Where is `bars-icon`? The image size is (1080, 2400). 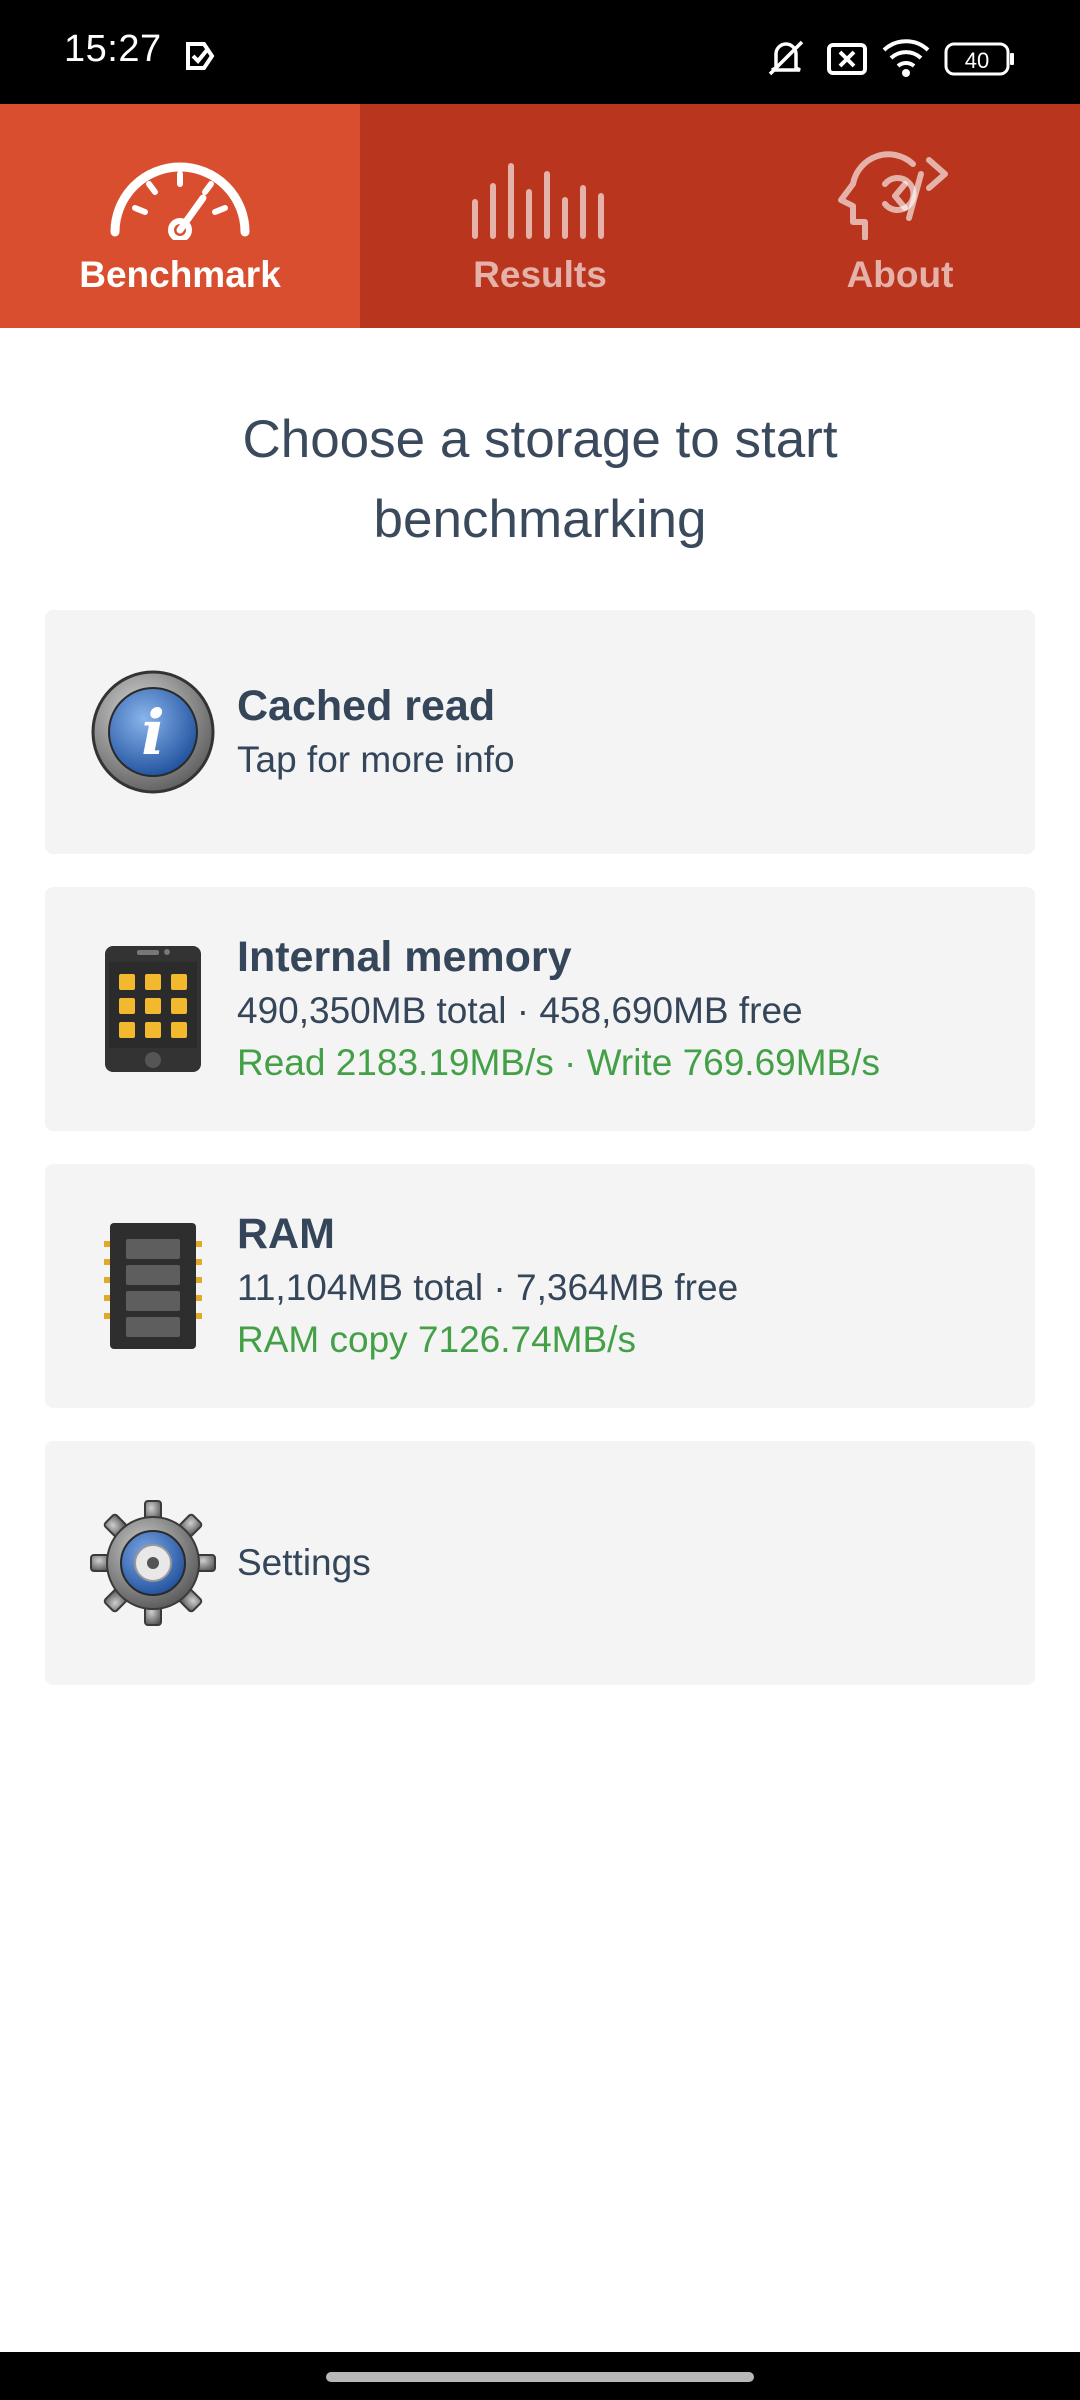
bars-icon is located at coordinates (540, 192).